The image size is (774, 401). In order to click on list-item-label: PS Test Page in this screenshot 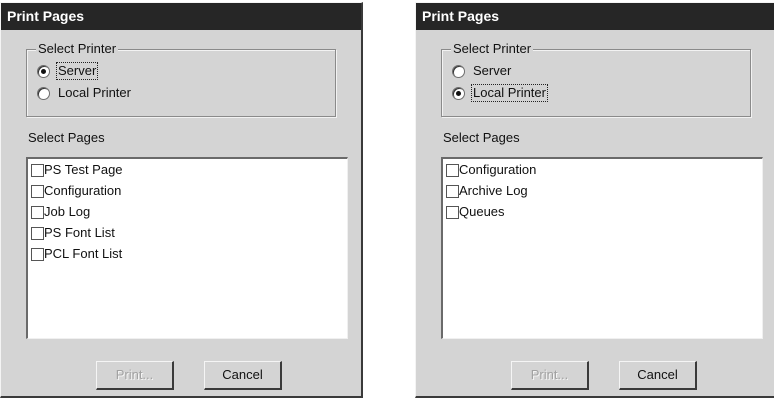, I will do `click(83, 169)`.